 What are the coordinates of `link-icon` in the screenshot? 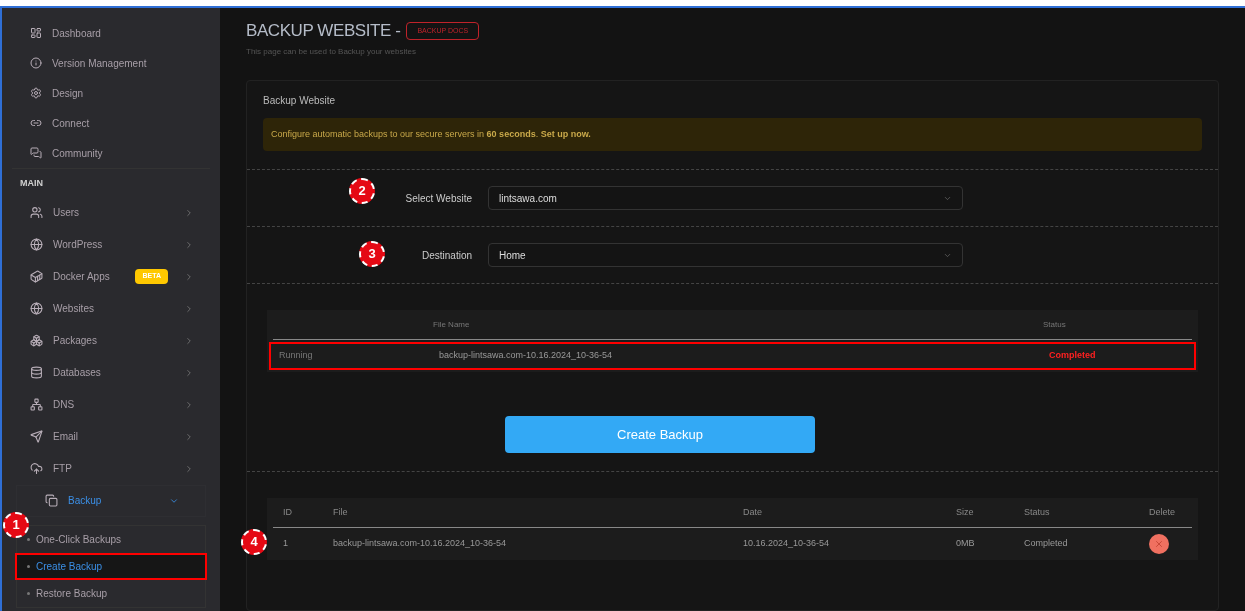 It's located at (36, 123).